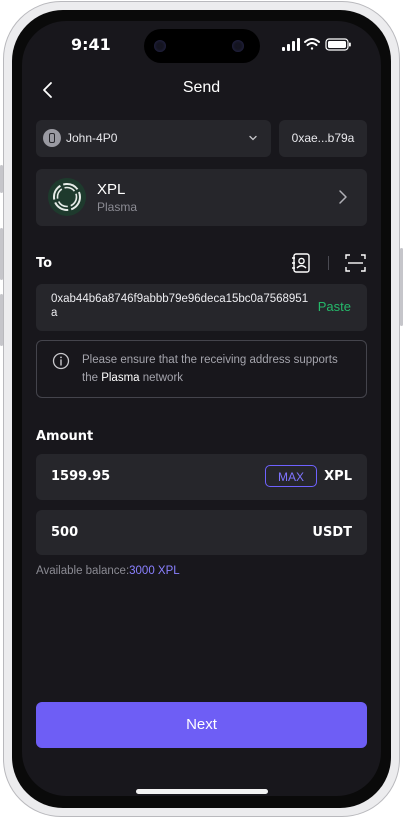 The height and width of the screenshot is (820, 403). I want to click on token-selector: XPL Plasma, so click(201, 197).